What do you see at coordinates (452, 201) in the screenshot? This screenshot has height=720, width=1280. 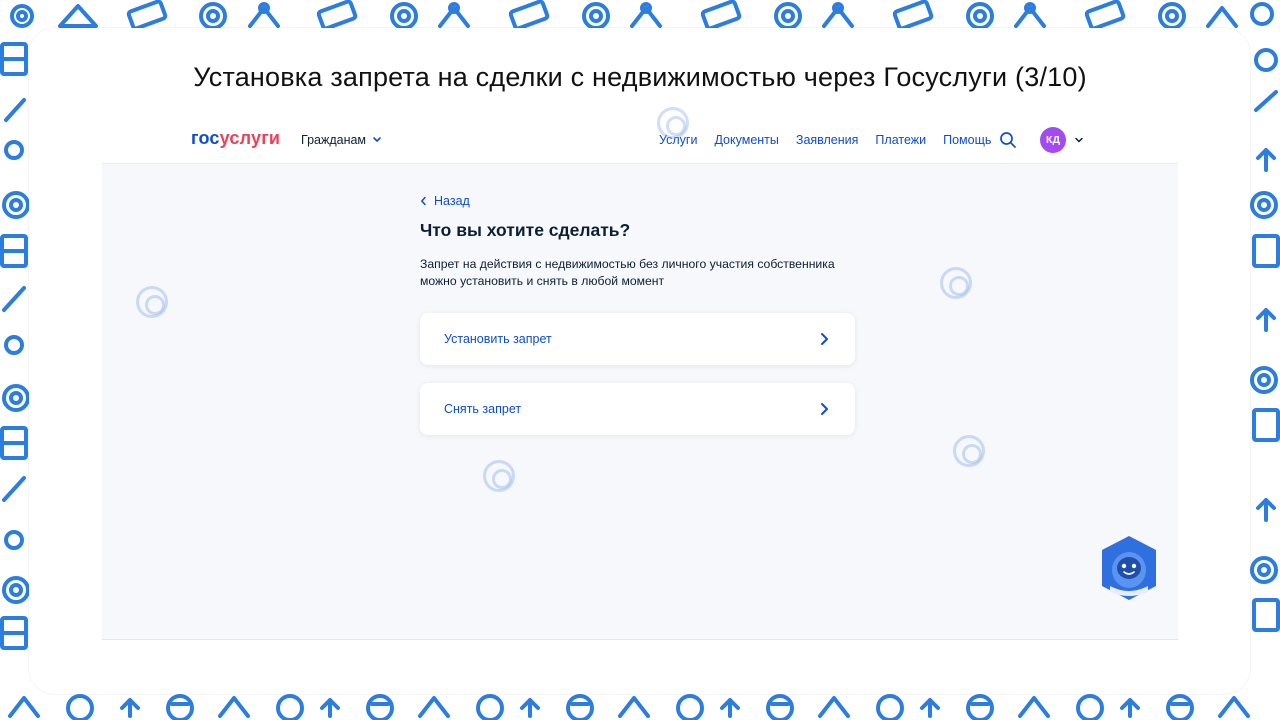 I see `back-label: Назад` at bounding box center [452, 201].